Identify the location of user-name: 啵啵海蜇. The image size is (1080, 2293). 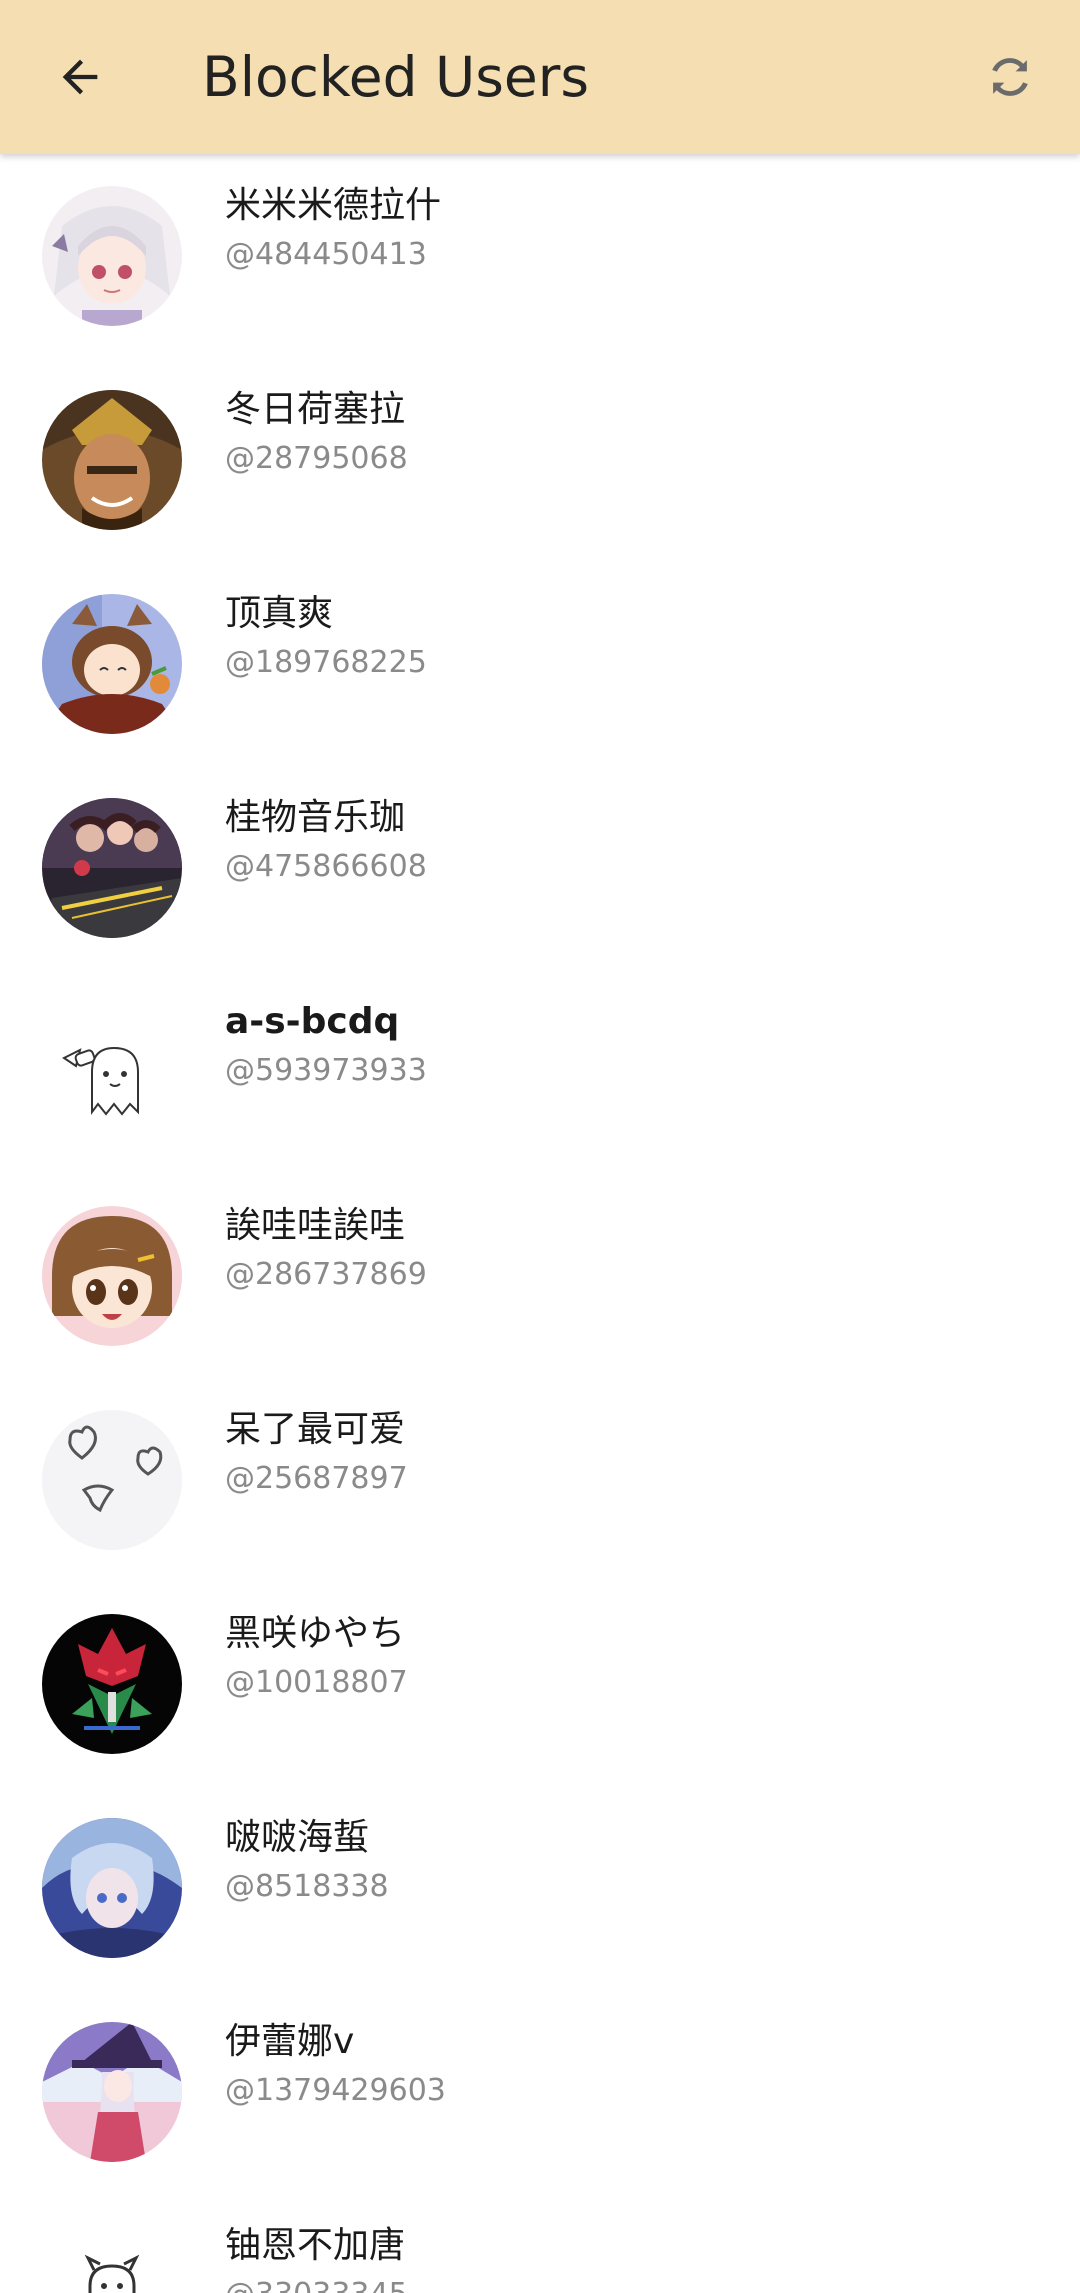
(297, 1837).